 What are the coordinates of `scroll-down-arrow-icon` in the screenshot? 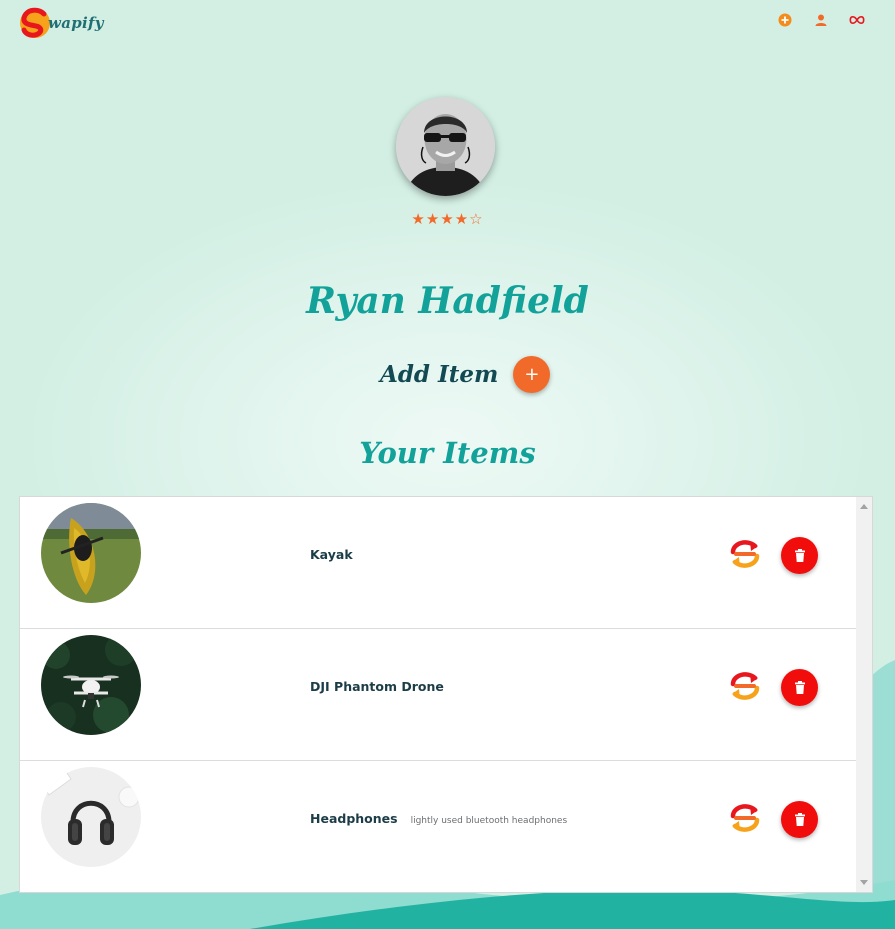 It's located at (864, 882).